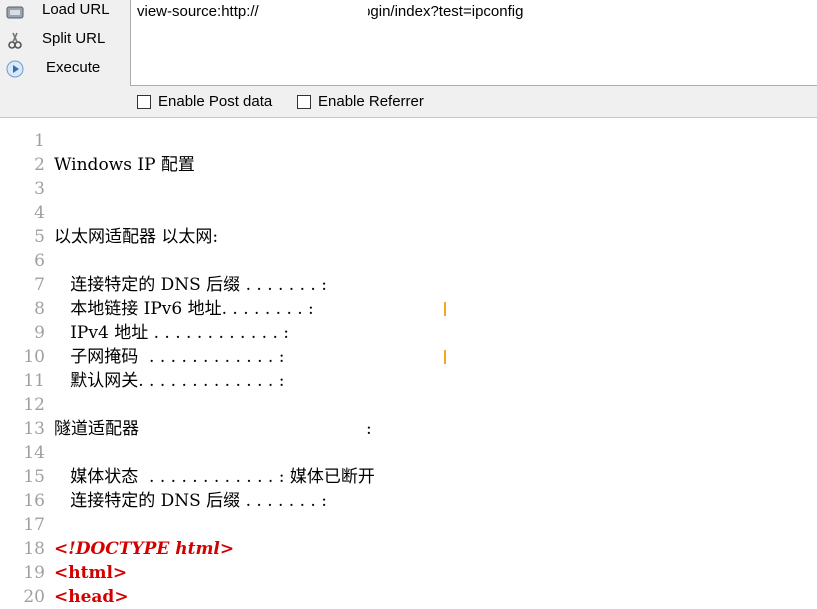  I want to click on source-line: 11 默认网关. . . . . . . . . . . . . :, so click(408, 381).